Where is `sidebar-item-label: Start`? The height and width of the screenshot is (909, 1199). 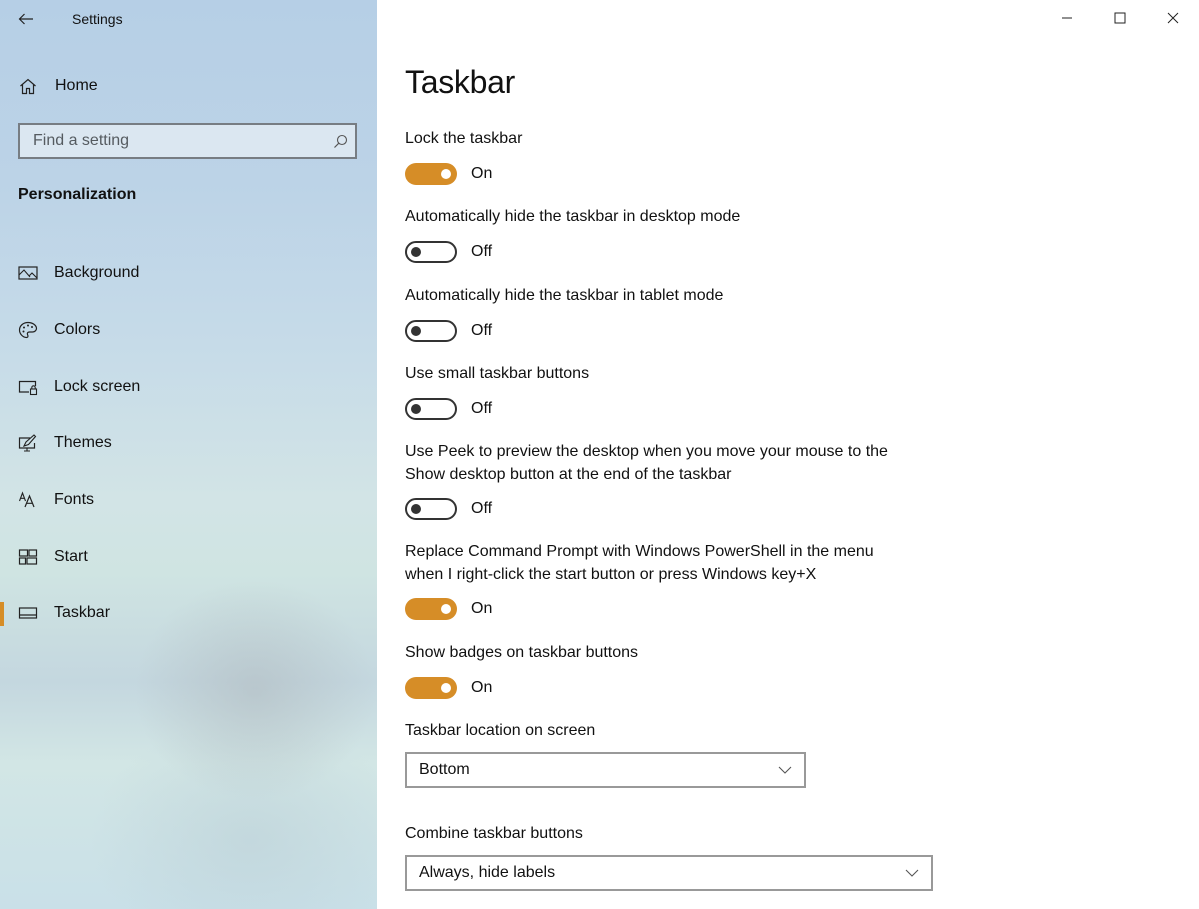
sidebar-item-label: Start is located at coordinates (71, 556).